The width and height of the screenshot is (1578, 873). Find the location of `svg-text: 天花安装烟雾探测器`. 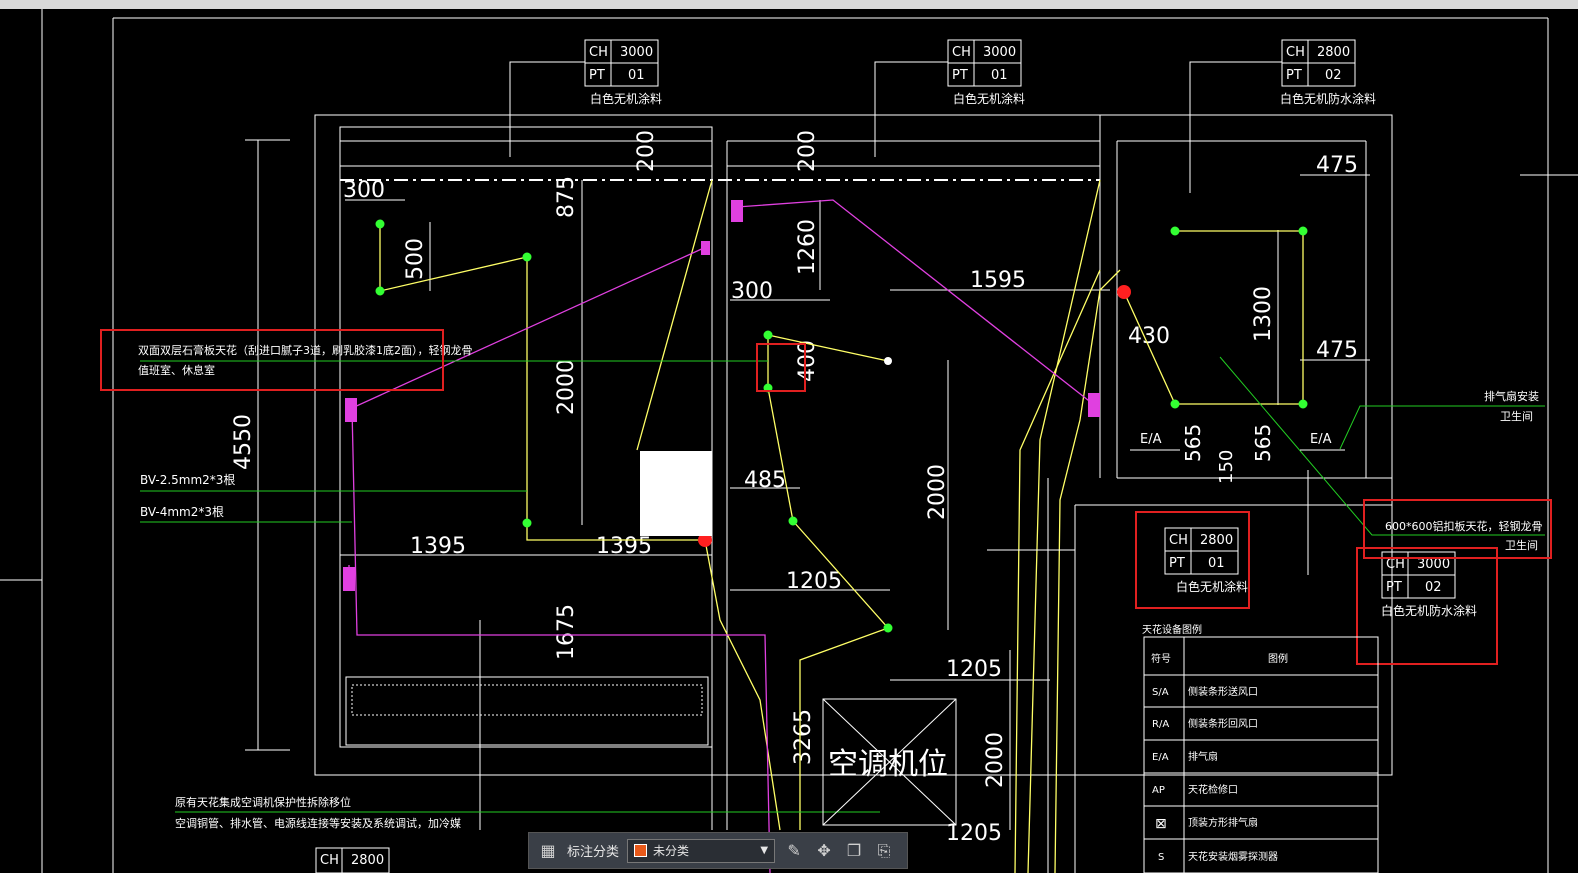

svg-text: 天花安装烟雾探测器 is located at coordinates (1233, 856).